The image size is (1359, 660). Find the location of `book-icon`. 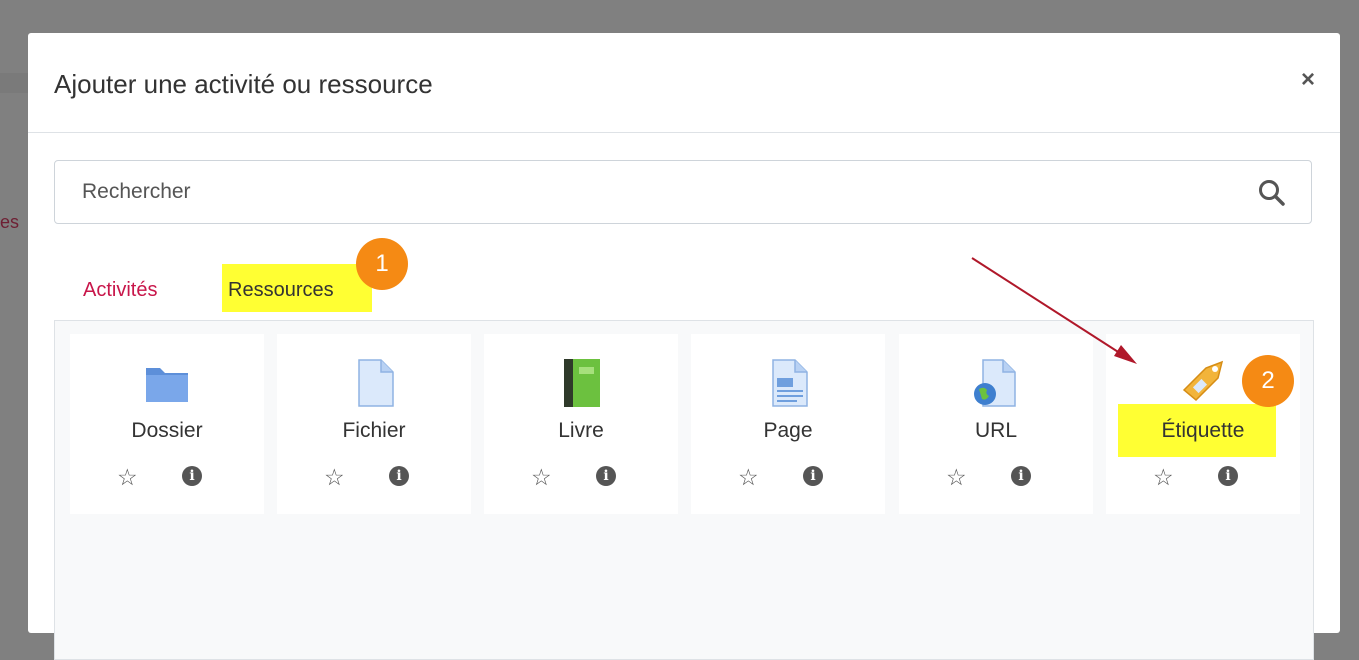

book-icon is located at coordinates (581, 383).